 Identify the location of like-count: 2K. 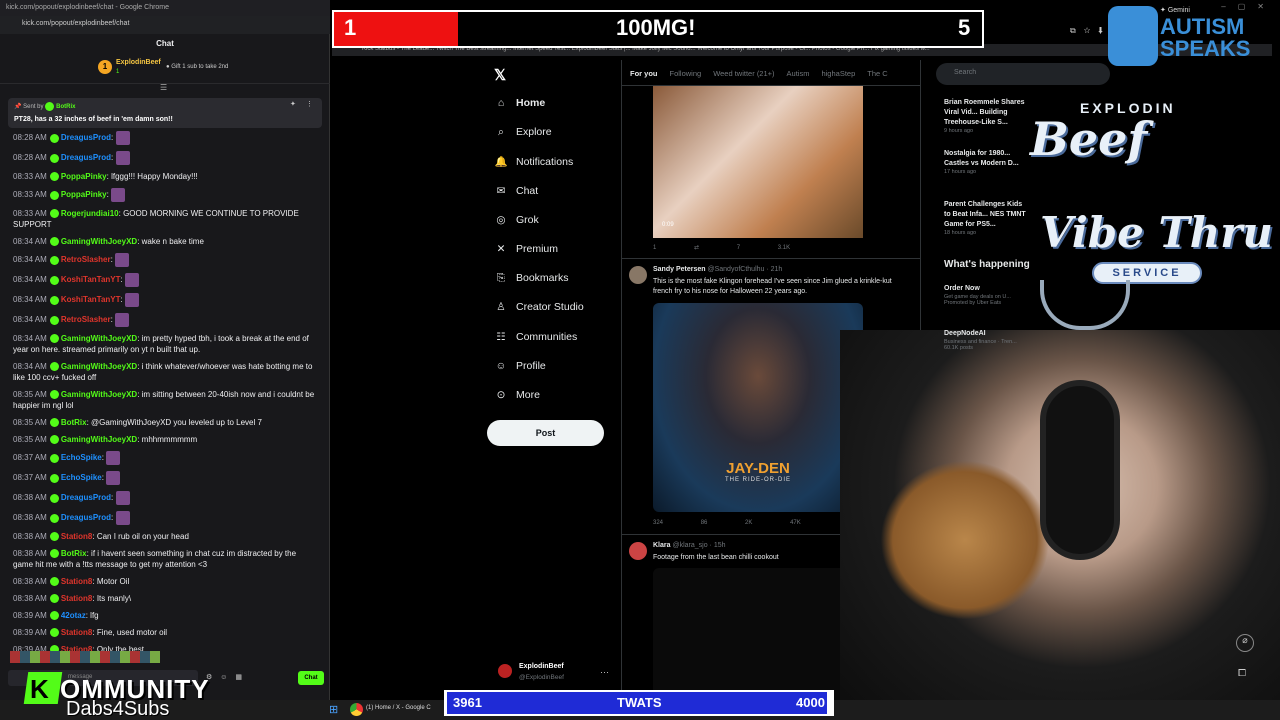
(748, 523).